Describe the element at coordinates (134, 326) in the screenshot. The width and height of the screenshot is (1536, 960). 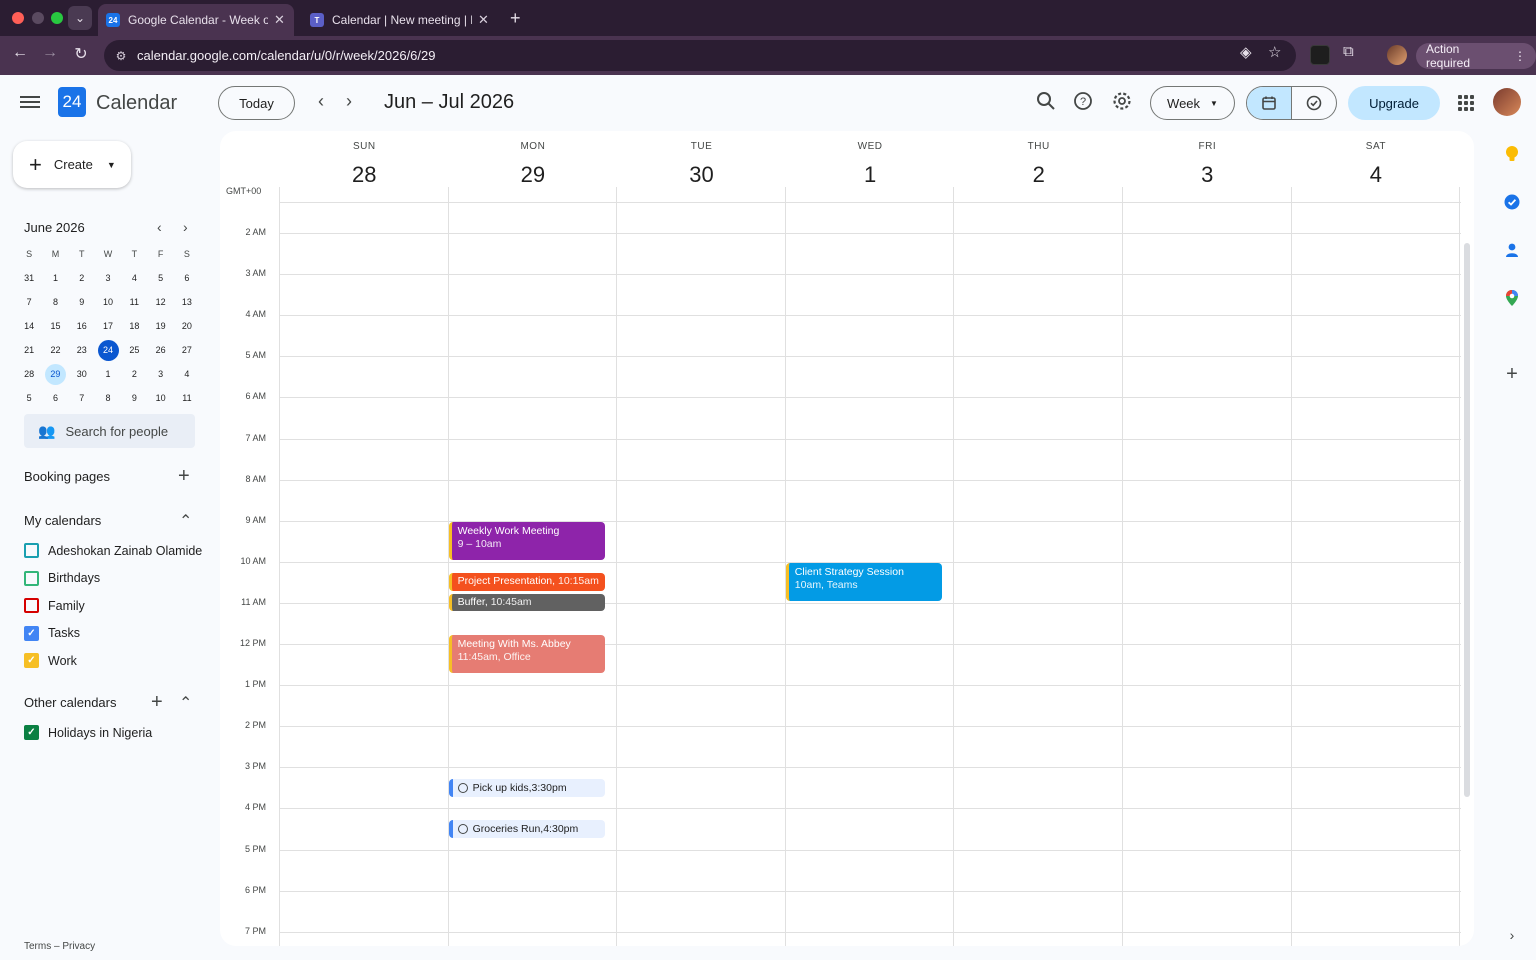
I see `mini-day-cell: 18` at that location.